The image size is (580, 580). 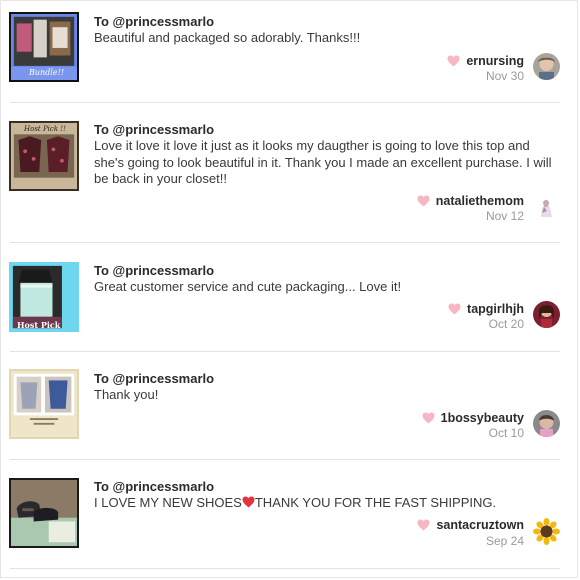 I want to click on review-comment-part: I LOVE MY NEW SHOES, so click(x=168, y=502).